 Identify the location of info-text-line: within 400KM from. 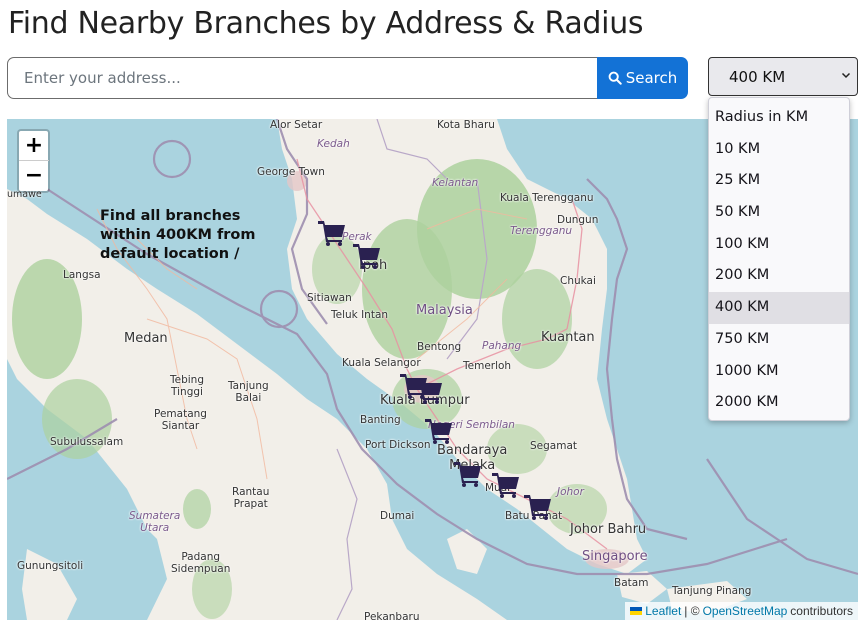
(178, 235).